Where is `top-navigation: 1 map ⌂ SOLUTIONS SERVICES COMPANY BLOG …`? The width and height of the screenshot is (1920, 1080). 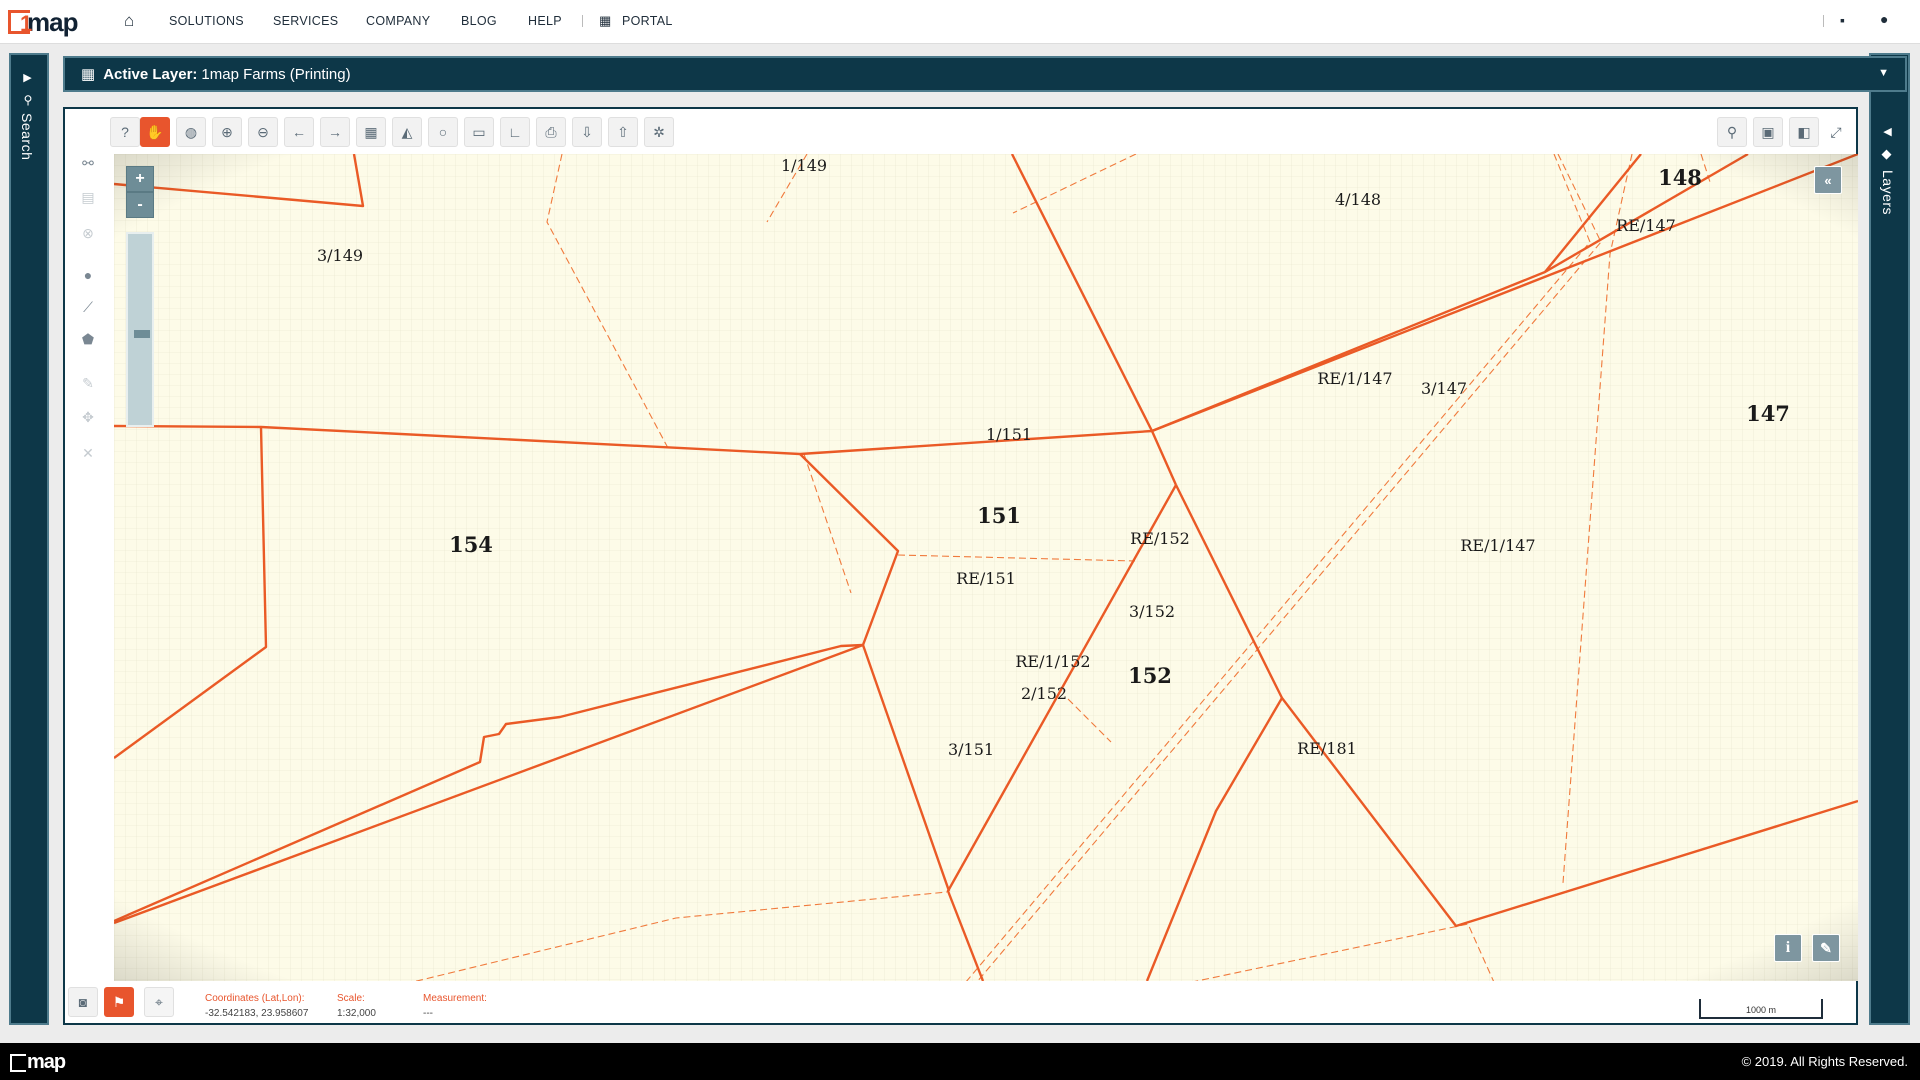 top-navigation: 1 map ⌂ SOLUTIONS SERVICES COMPANY BLOG … is located at coordinates (960, 22).